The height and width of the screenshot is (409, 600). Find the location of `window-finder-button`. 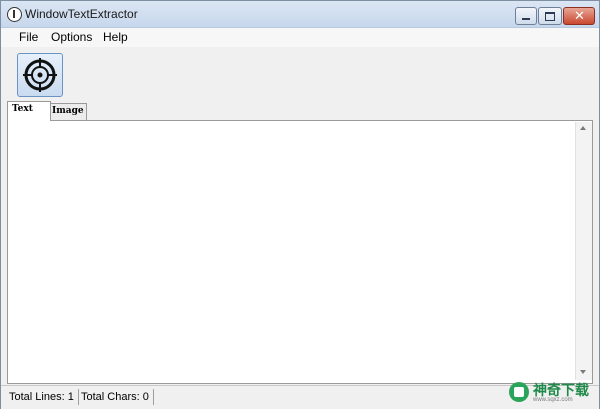

window-finder-button is located at coordinates (40, 75).